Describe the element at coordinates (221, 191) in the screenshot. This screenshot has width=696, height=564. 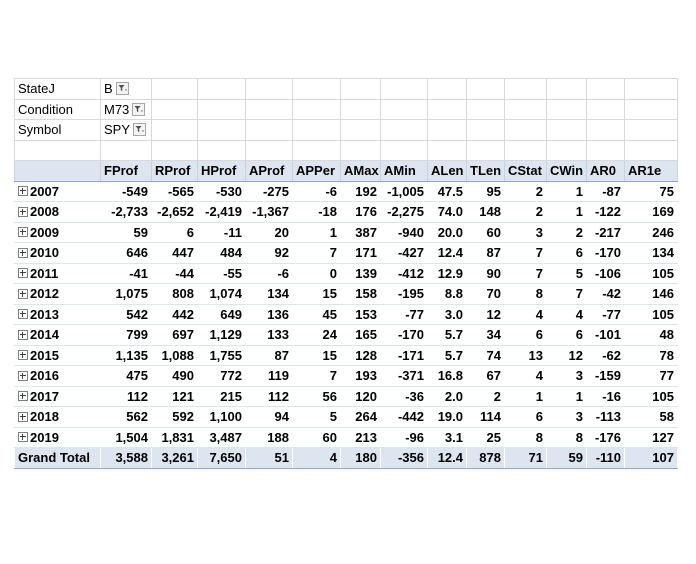
I see `value-cell: -530` at that location.